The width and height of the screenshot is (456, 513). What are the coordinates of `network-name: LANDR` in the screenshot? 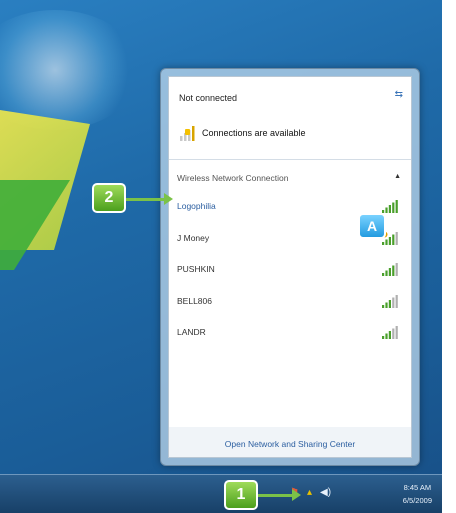 It's located at (191, 332).